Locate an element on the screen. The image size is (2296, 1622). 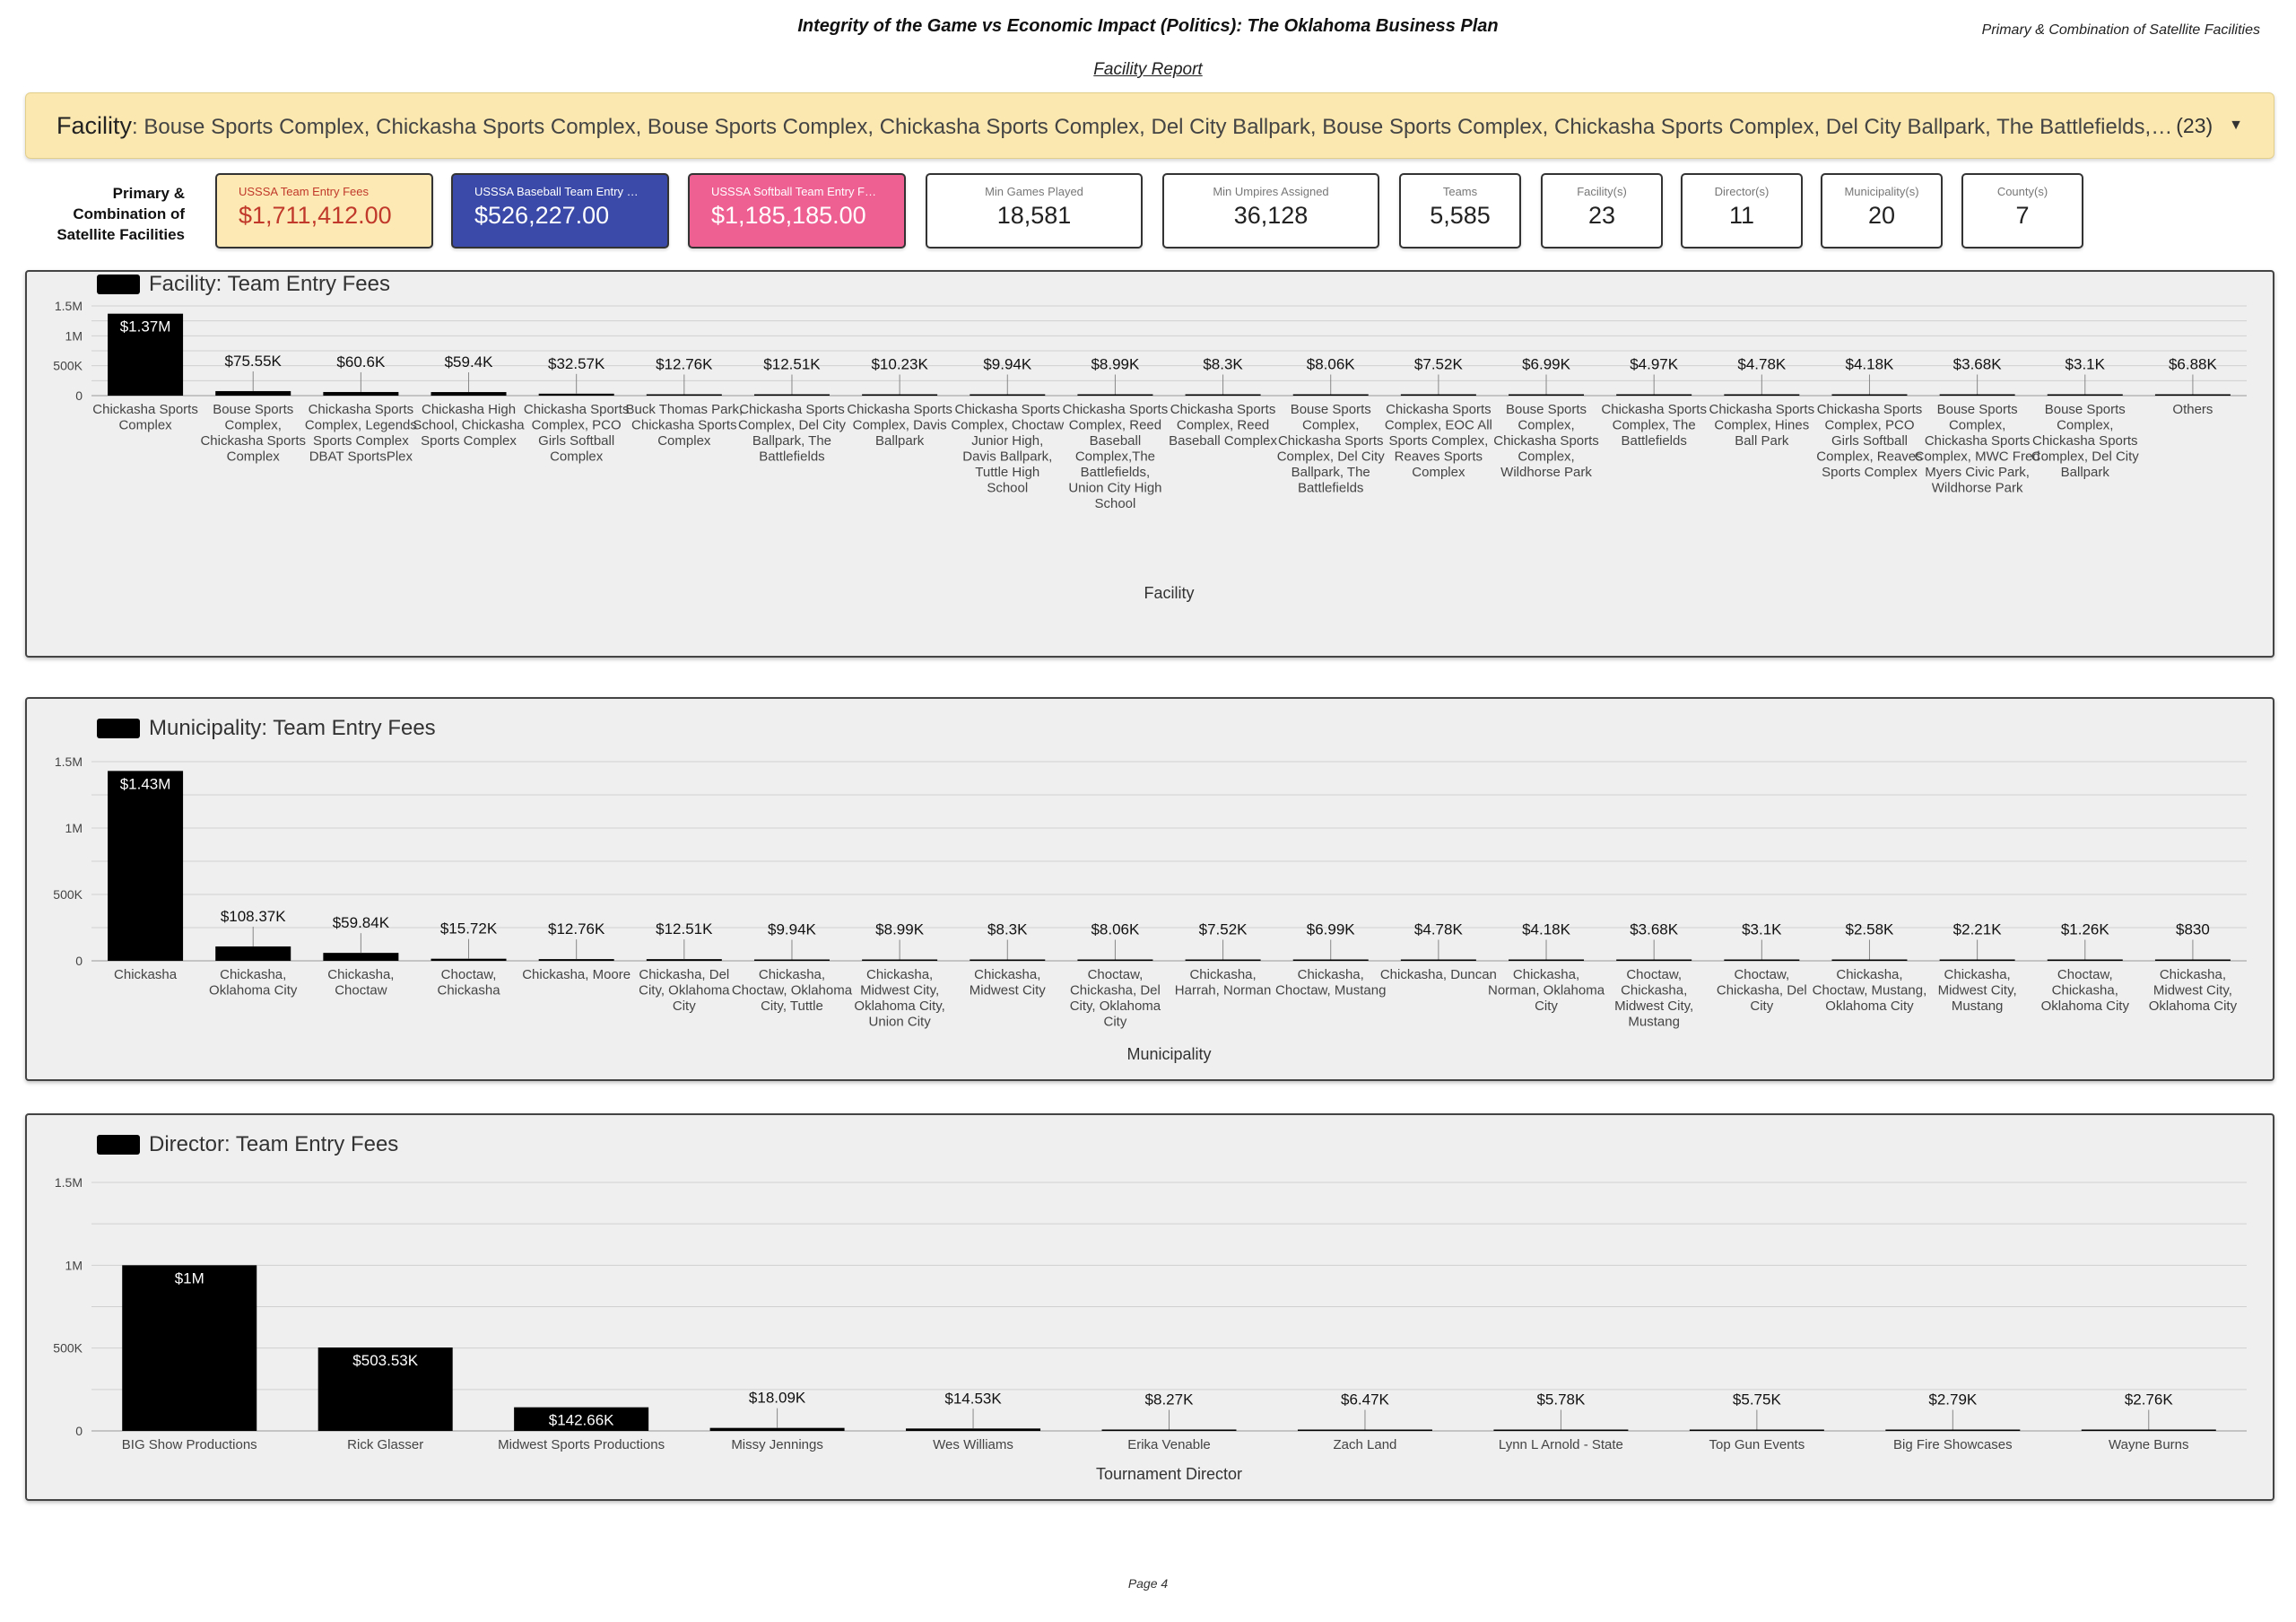
bar-group: $59.4K is located at coordinates (468, 375).